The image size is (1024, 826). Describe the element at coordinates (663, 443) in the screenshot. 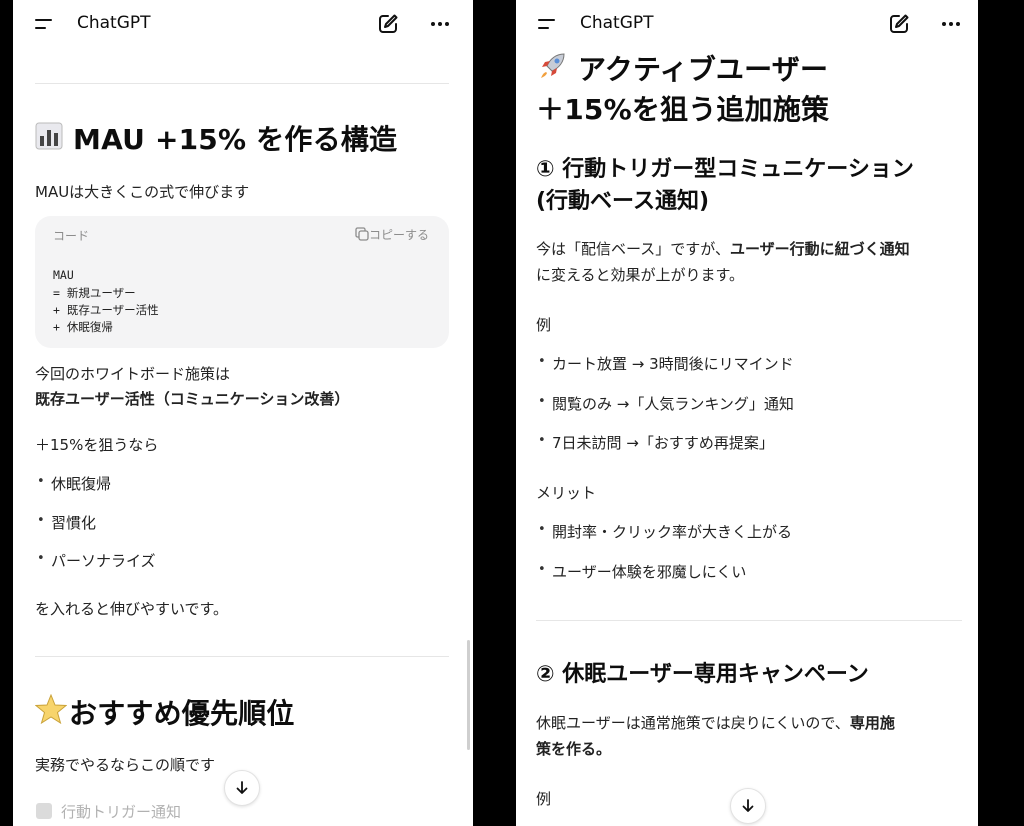

I see `list-item: 7日未訪問 →「おすすめ再提案」` at that location.